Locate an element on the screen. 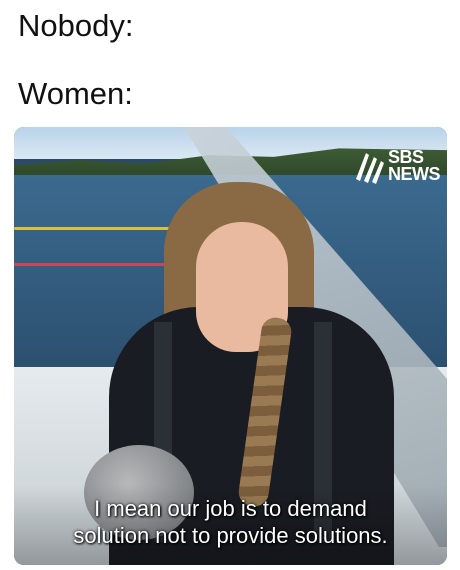  sbs-logo-icon is located at coordinates (370, 168).